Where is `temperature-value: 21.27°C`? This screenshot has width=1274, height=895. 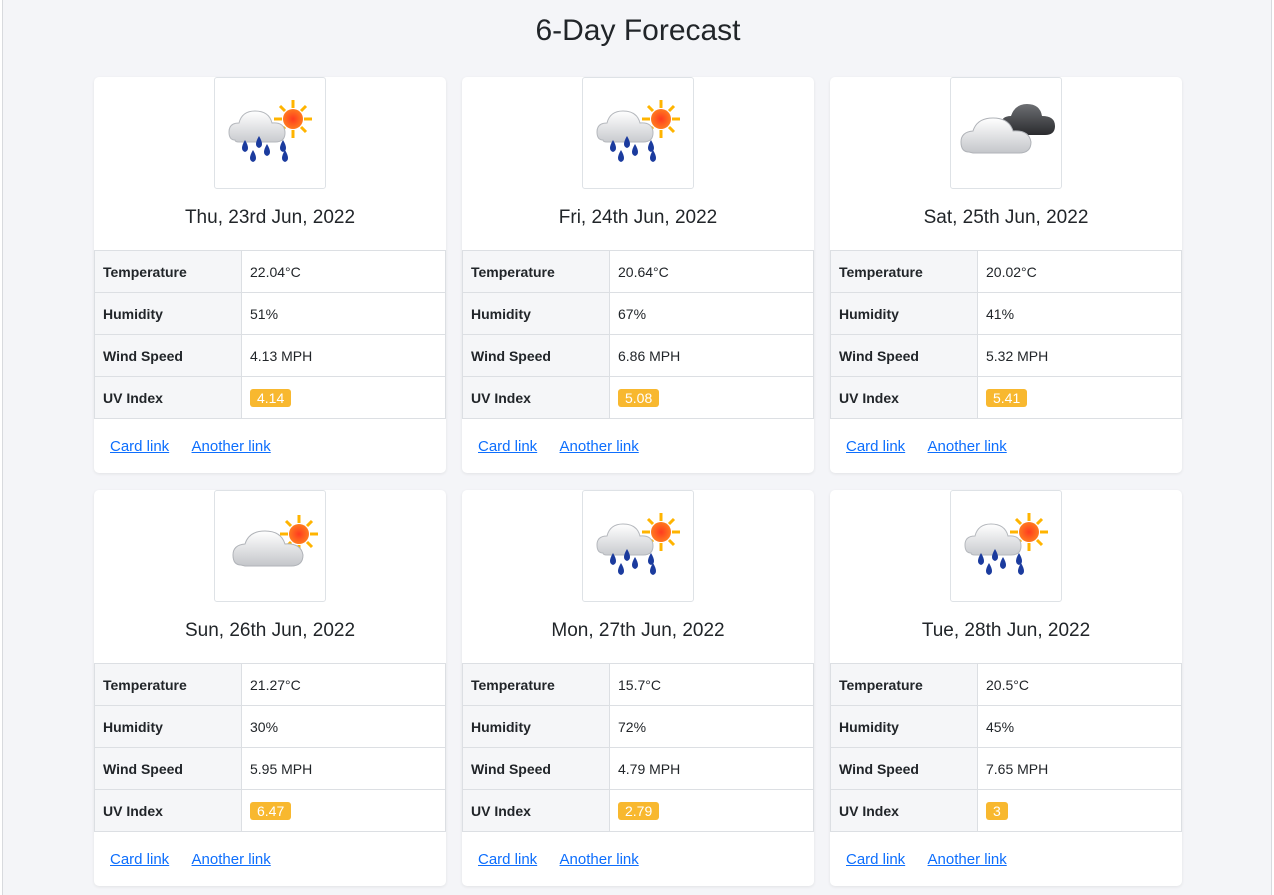 temperature-value: 21.27°C is located at coordinates (343, 684).